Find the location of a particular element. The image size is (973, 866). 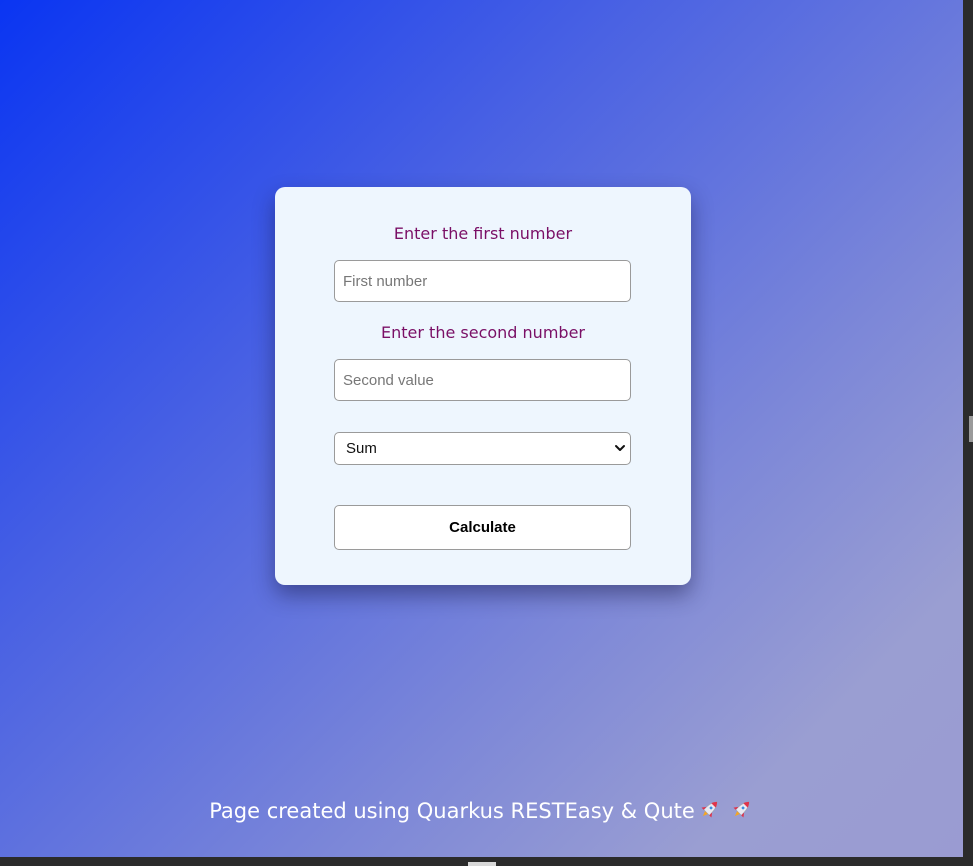

calculate-button: Calculate is located at coordinates (482, 527).